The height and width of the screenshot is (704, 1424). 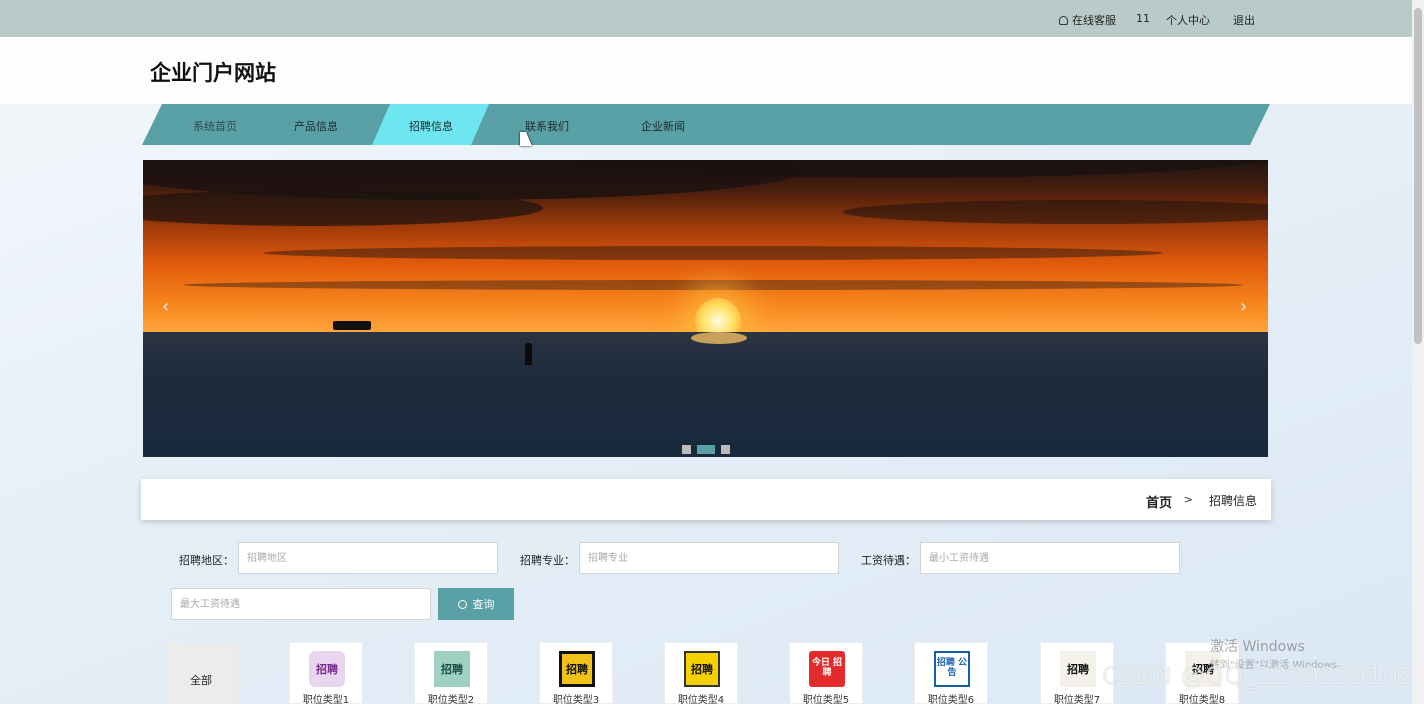 I want to click on page-scrollbar, so click(x=1418, y=352).